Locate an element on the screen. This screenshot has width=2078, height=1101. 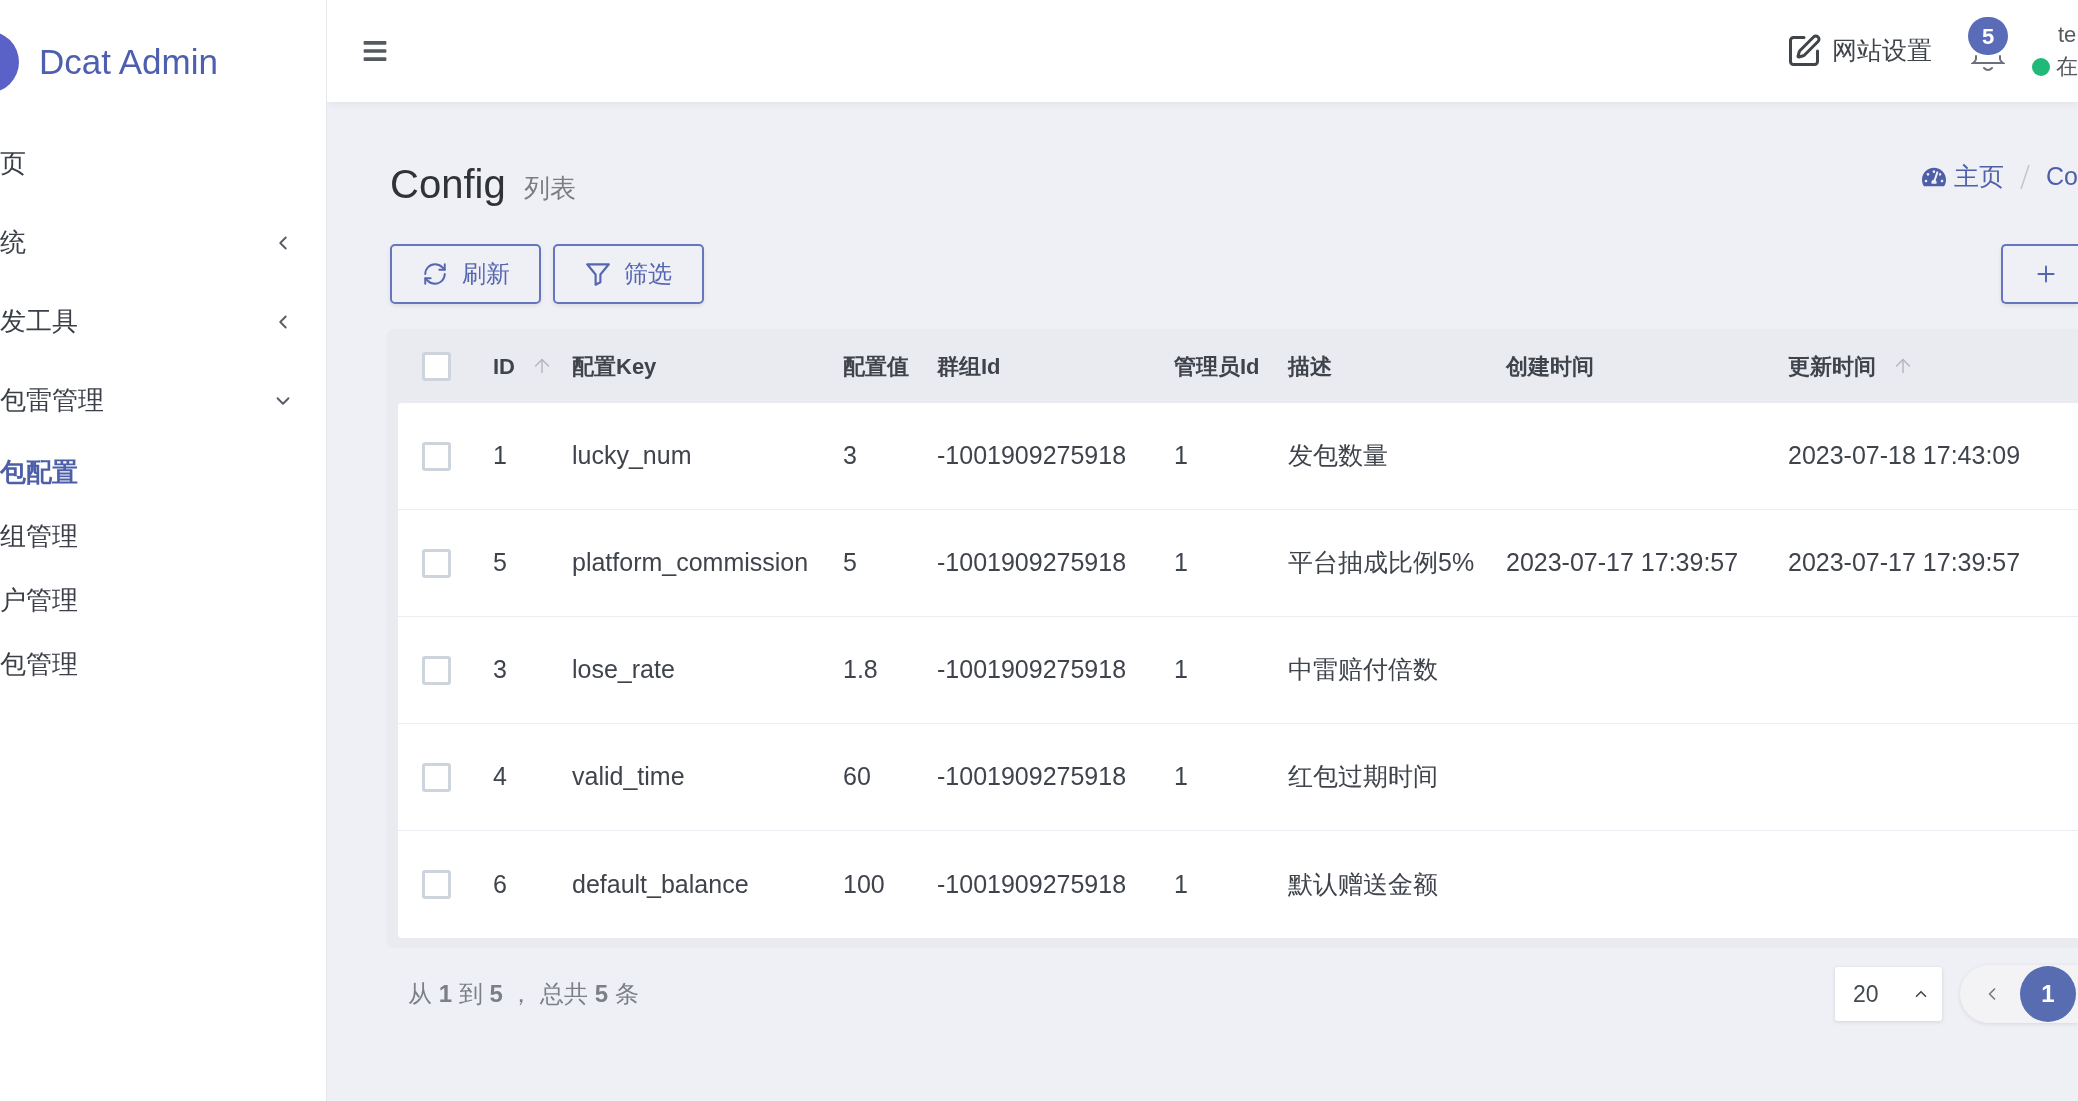
table-cell-text: lucky_num is located at coordinates (632, 456).